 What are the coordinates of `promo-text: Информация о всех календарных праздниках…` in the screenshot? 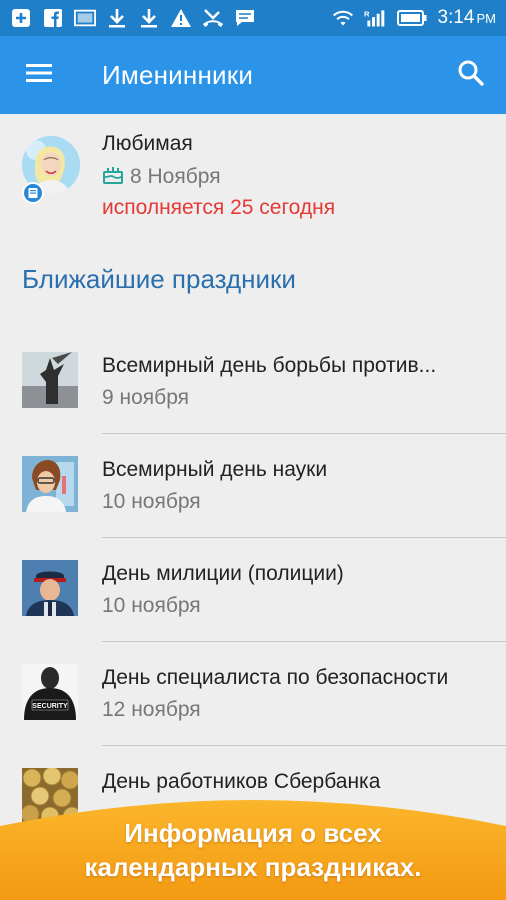 It's located at (253, 850).